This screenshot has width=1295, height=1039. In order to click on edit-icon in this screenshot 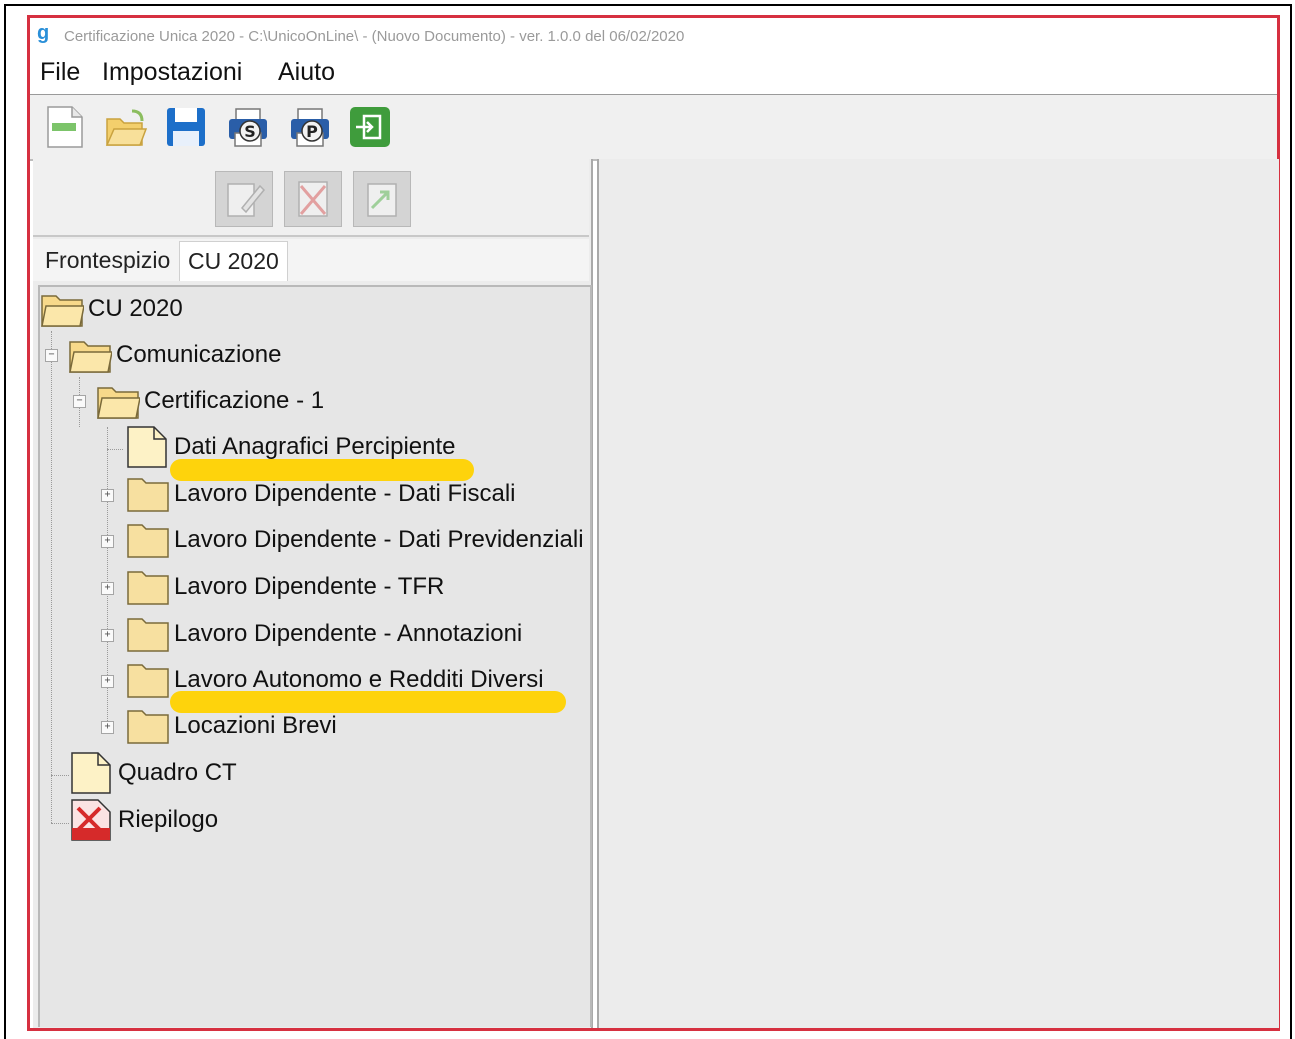, I will do `click(244, 199)`.